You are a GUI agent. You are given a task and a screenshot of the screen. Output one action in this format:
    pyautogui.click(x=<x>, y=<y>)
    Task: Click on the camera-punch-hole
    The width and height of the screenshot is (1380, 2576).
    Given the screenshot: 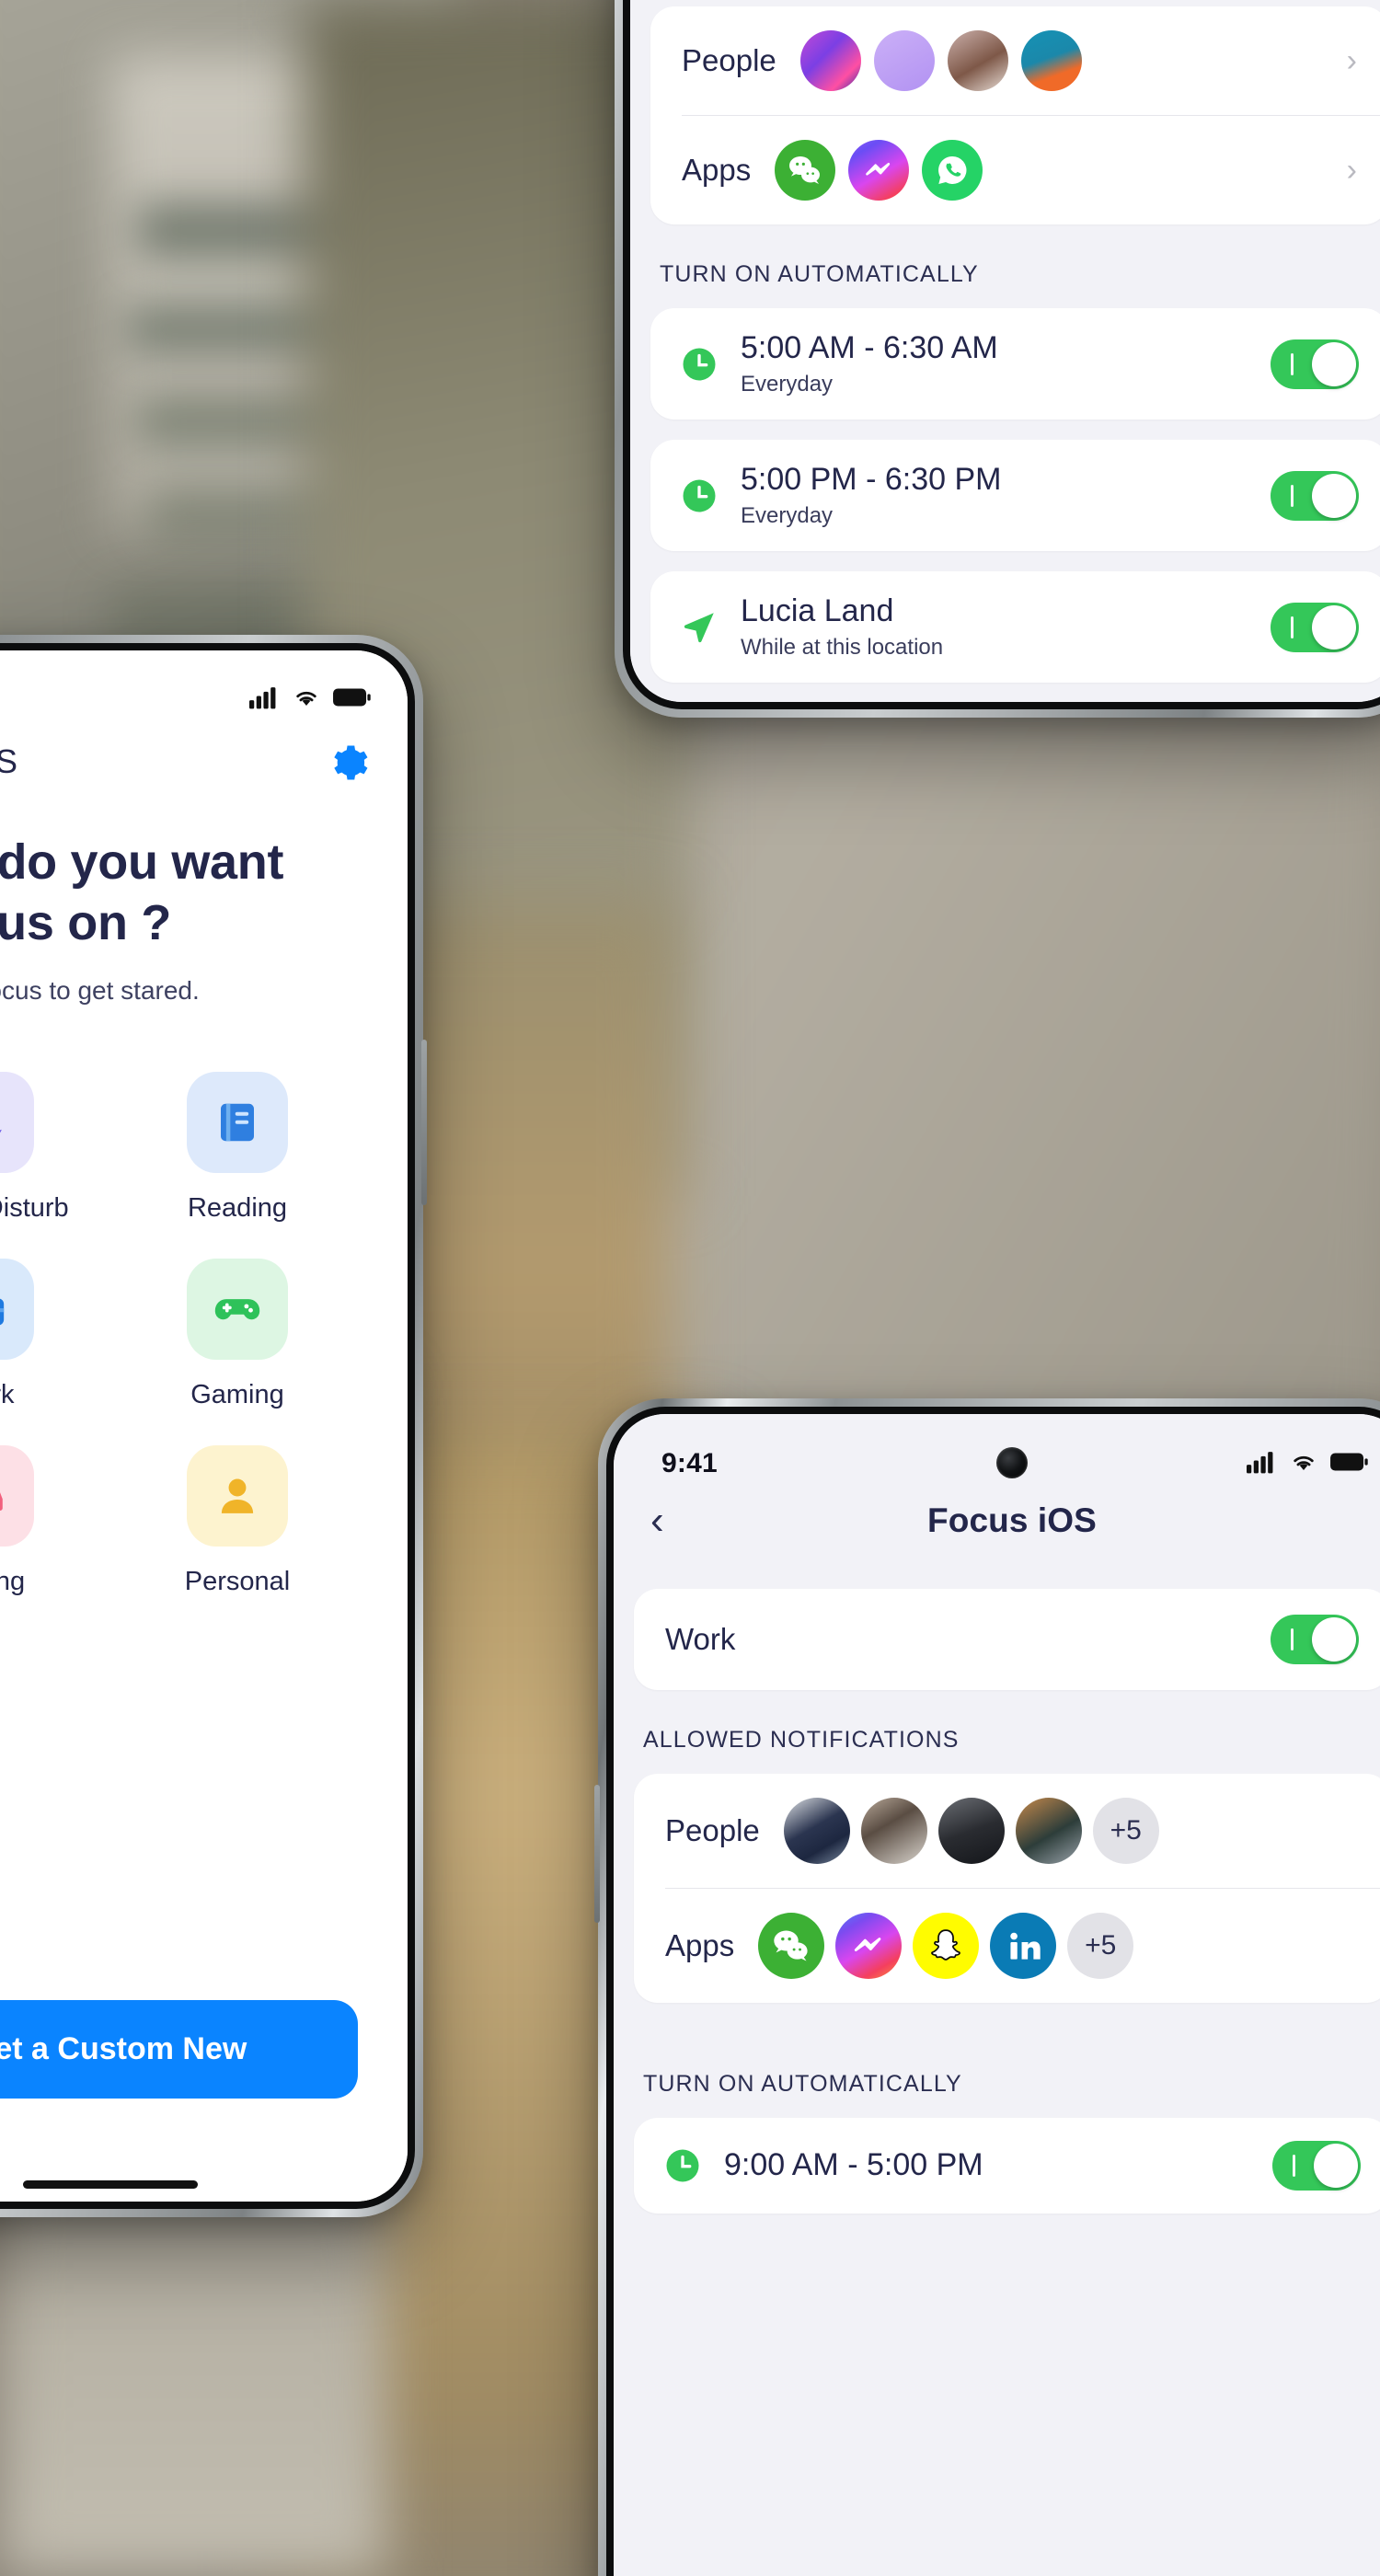 What is the action you would take?
    pyautogui.click(x=1012, y=1462)
    